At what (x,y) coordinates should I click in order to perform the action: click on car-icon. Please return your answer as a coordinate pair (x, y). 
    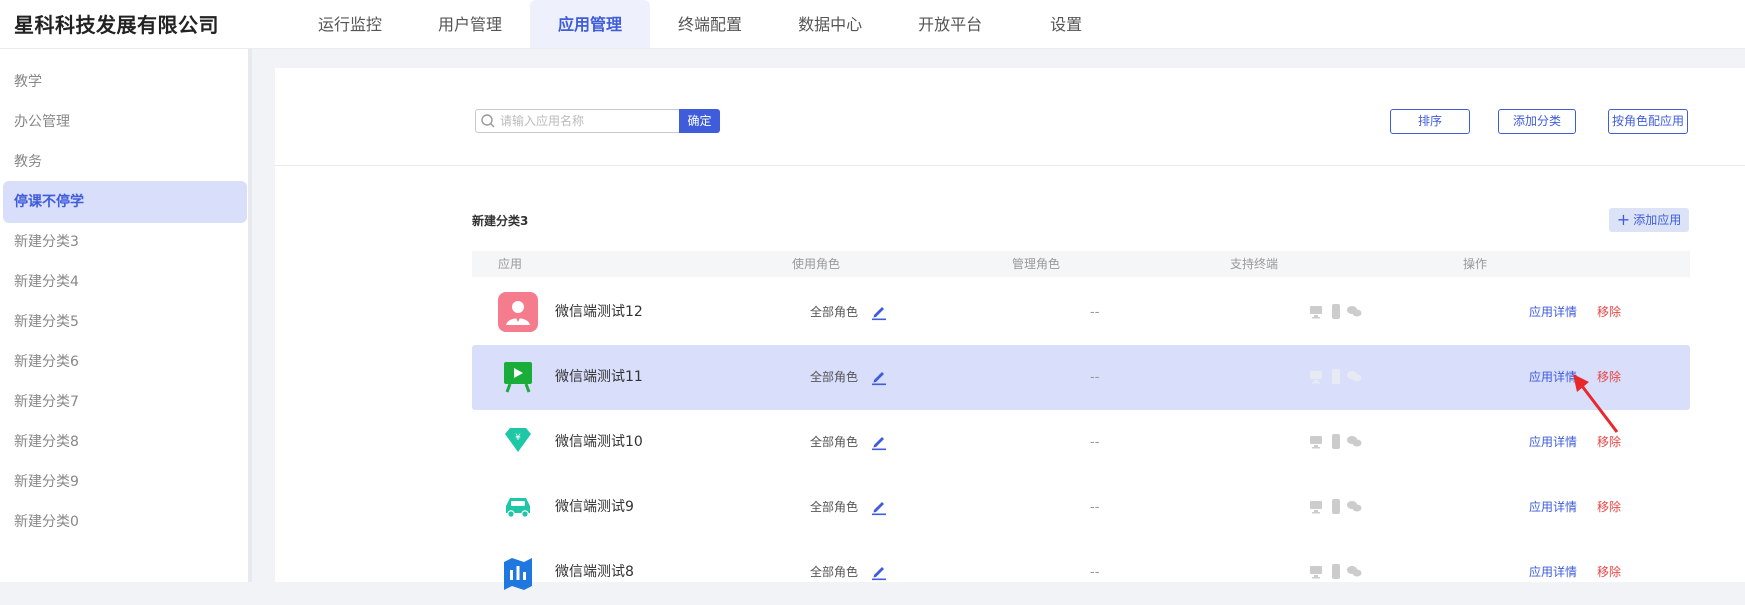
    Looking at the image, I should click on (518, 508).